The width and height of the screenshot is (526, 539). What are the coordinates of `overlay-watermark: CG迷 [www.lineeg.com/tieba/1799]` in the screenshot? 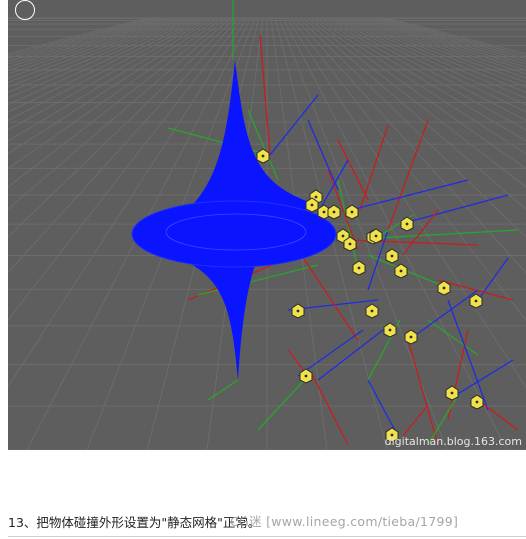 It's located at (344, 521).